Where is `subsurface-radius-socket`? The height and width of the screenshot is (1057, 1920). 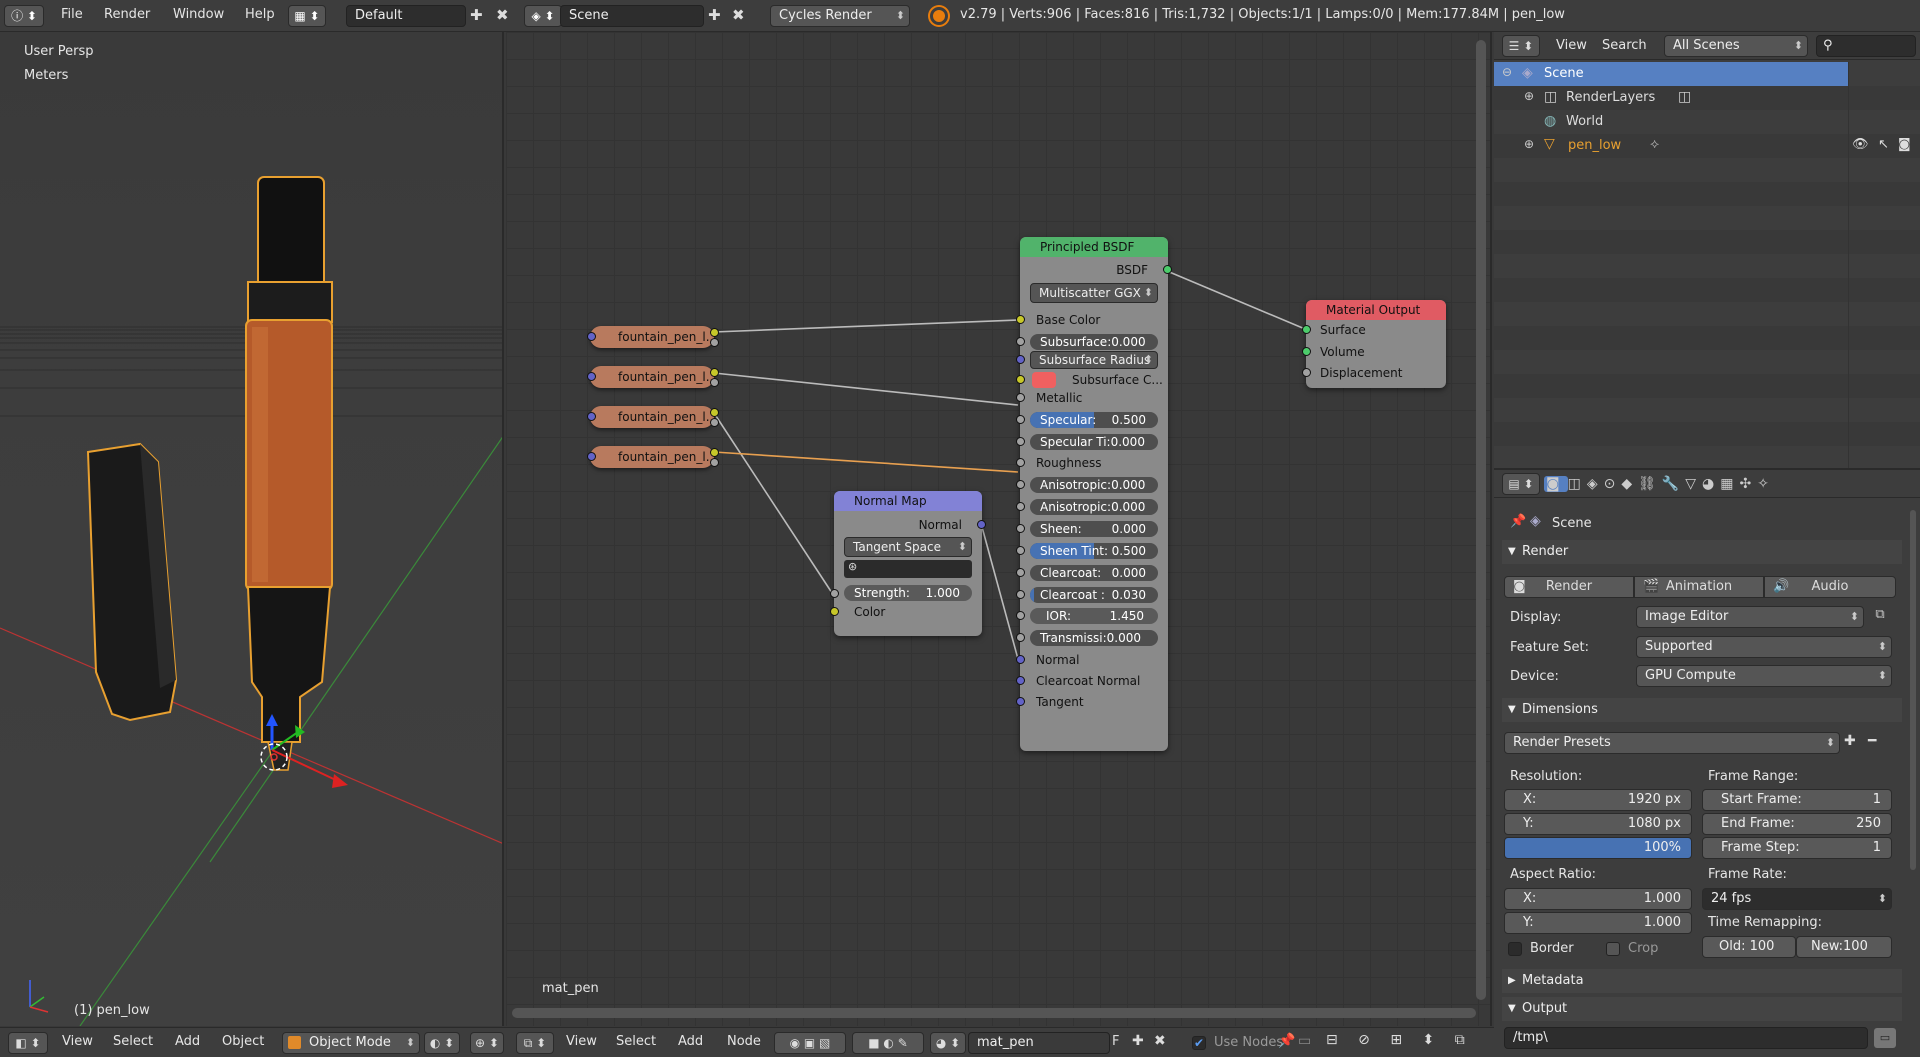 subsurface-radius-socket is located at coordinates (1020, 359).